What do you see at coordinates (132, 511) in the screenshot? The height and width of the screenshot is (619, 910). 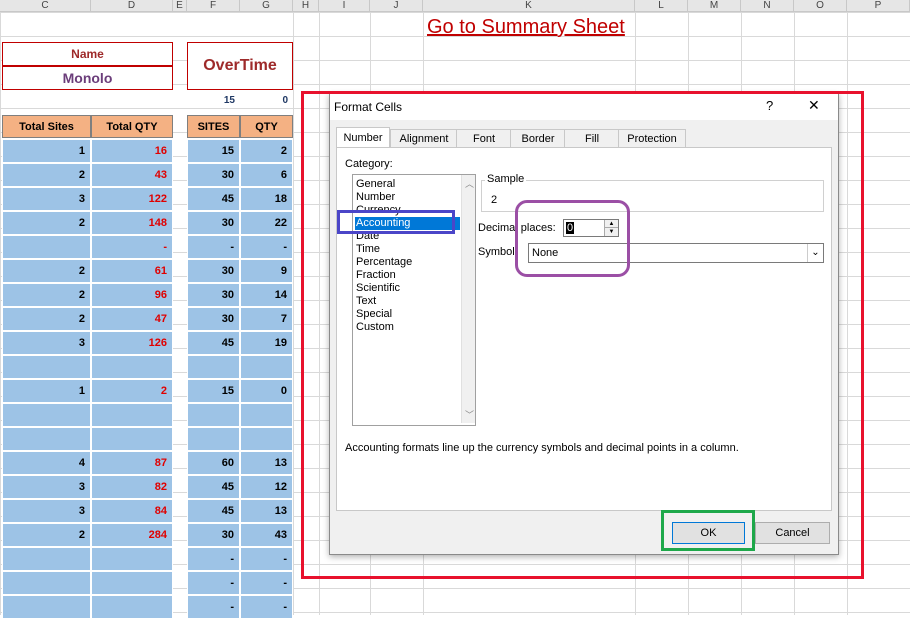 I see `total-qty-cell: 84` at bounding box center [132, 511].